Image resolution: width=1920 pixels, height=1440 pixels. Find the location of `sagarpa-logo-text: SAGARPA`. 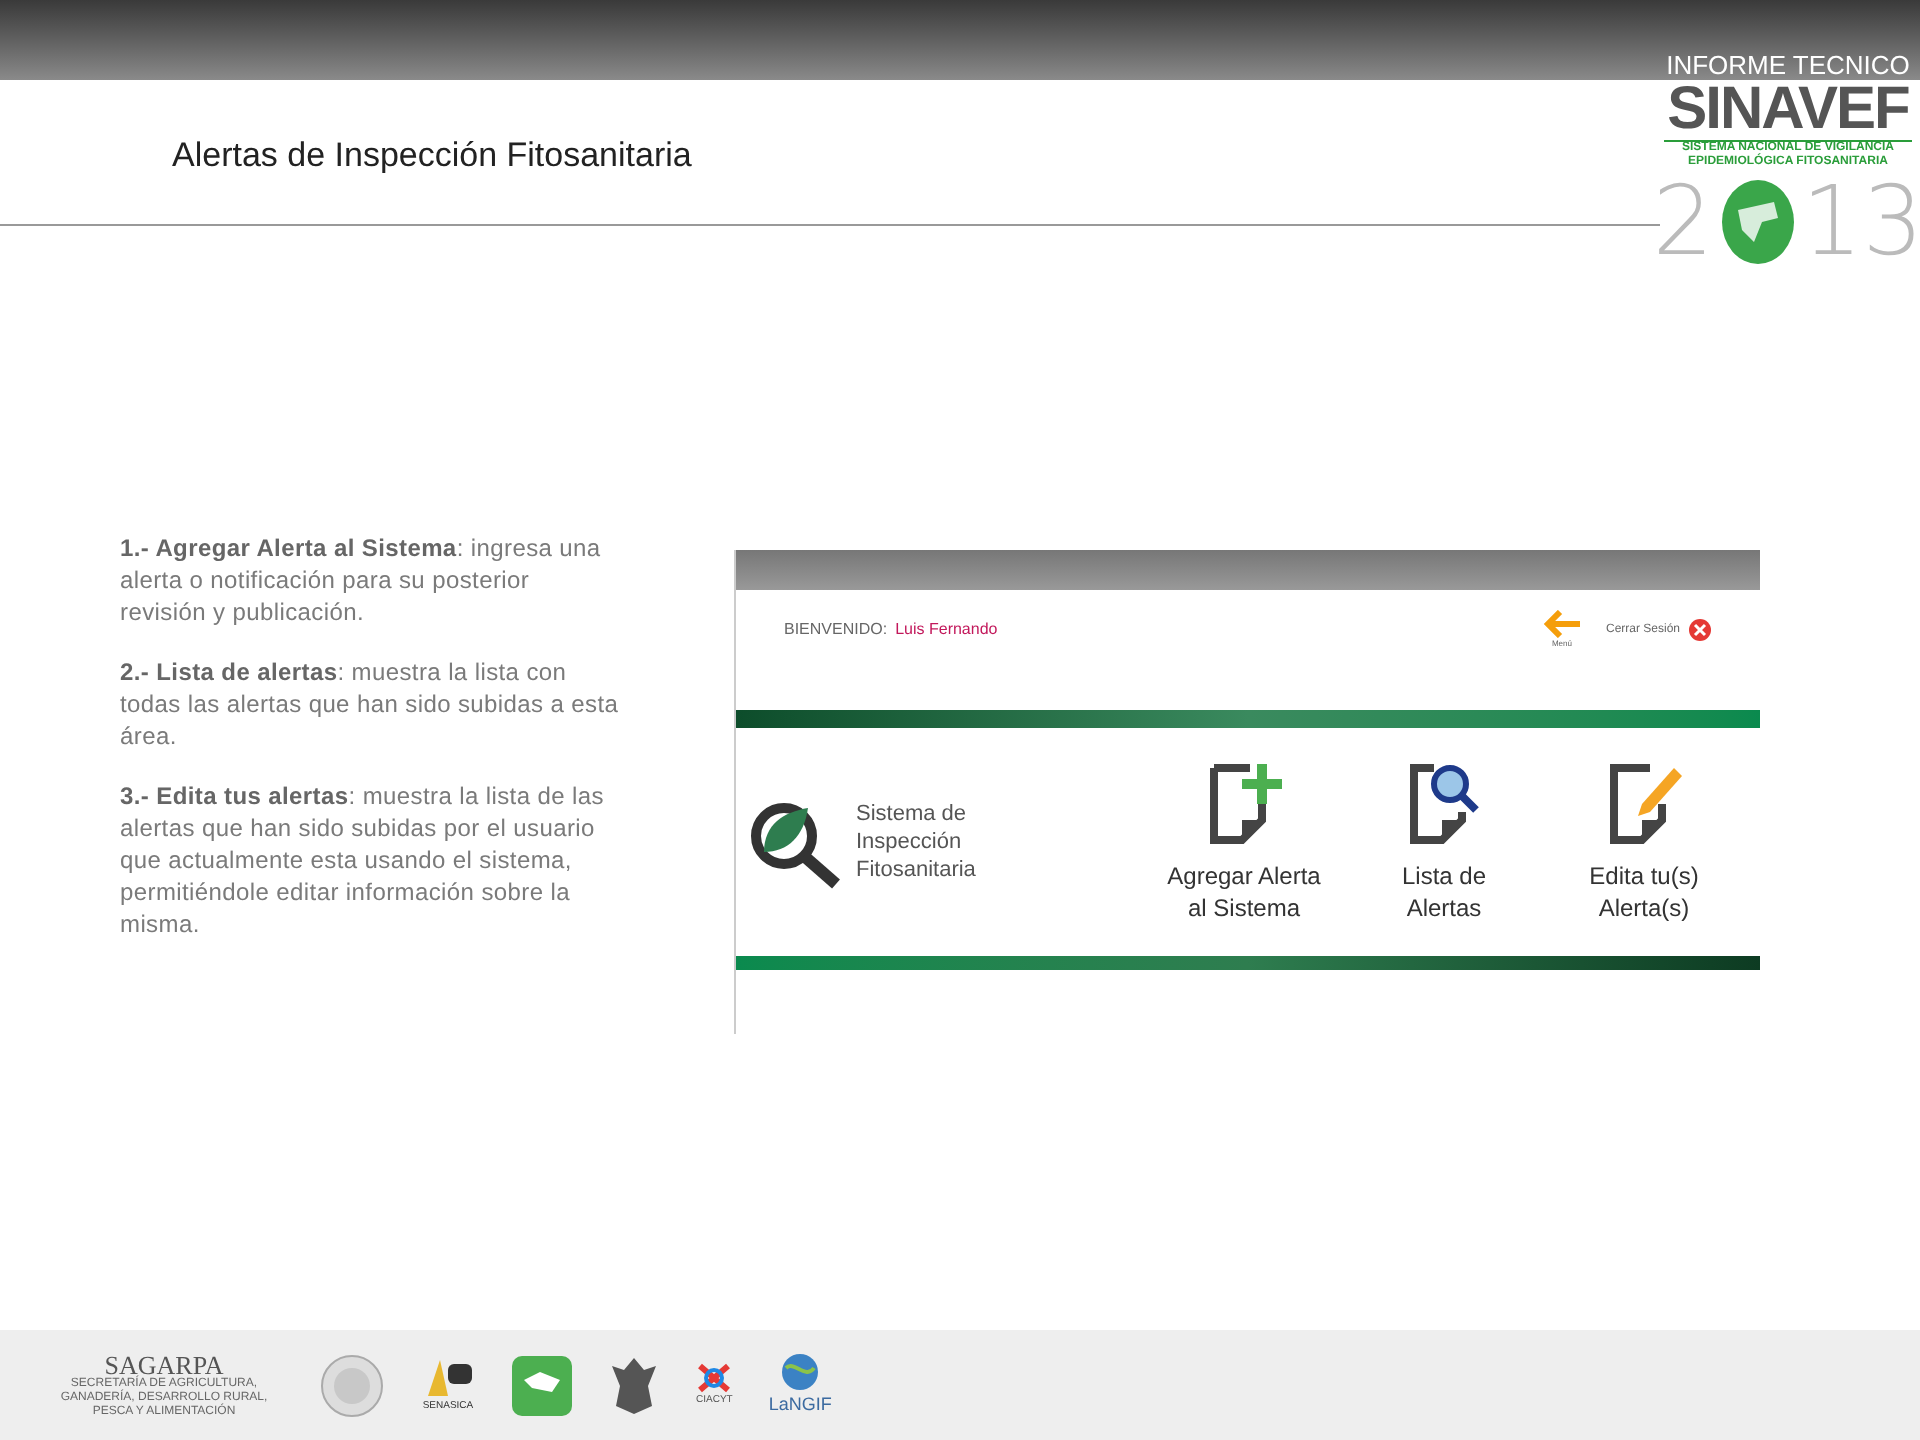

sagarpa-logo-text: SAGARPA is located at coordinates (164, 1364).